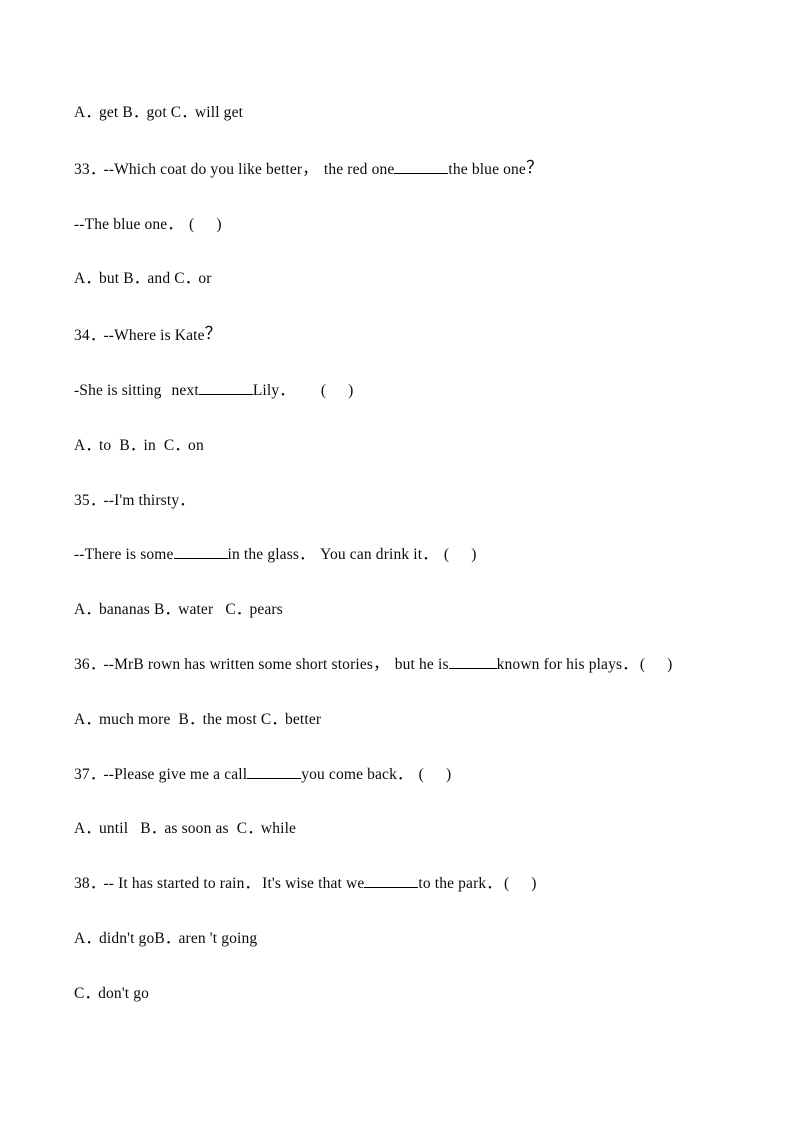 The height and width of the screenshot is (1123, 794). I want to click on text-run: the most C, so click(235, 719).